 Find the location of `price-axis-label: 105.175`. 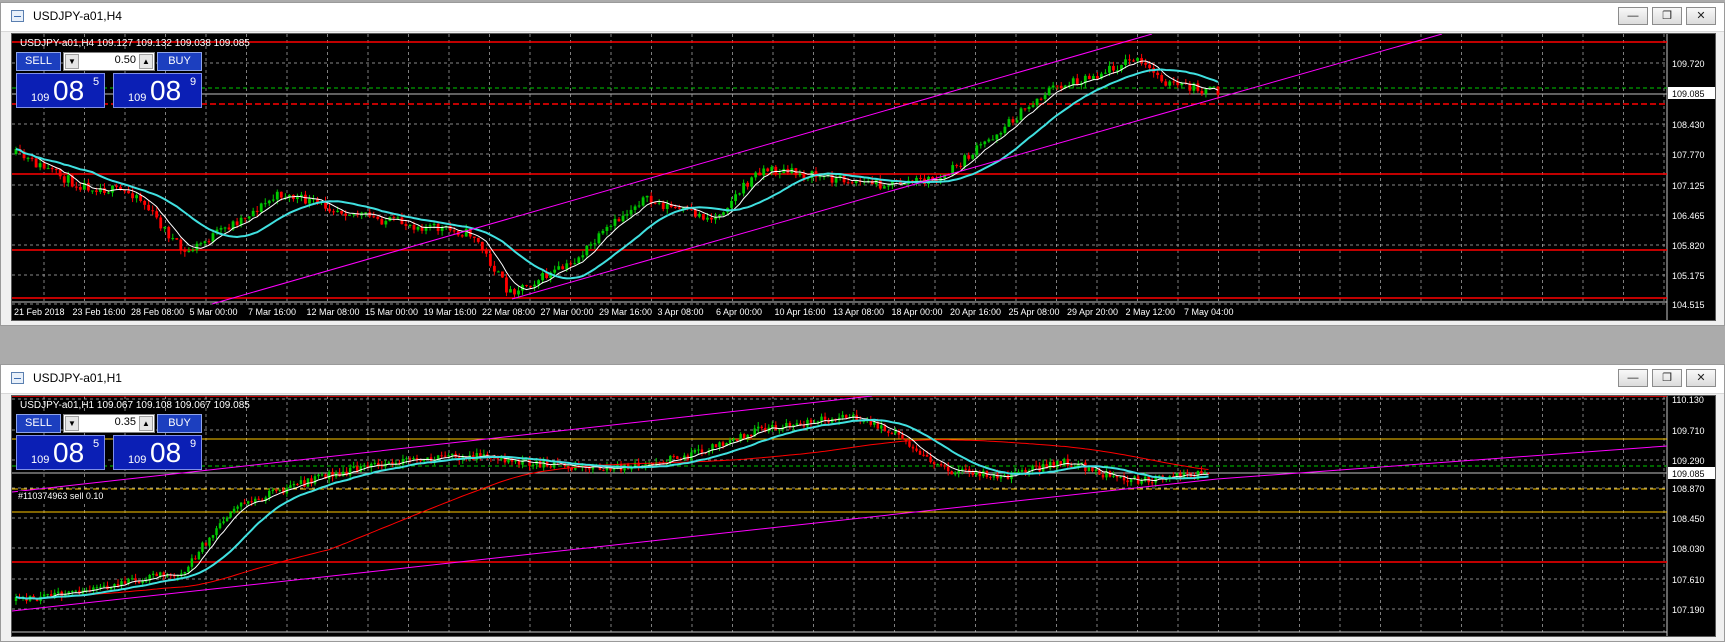

price-axis-label: 105.175 is located at coordinates (1688, 276).